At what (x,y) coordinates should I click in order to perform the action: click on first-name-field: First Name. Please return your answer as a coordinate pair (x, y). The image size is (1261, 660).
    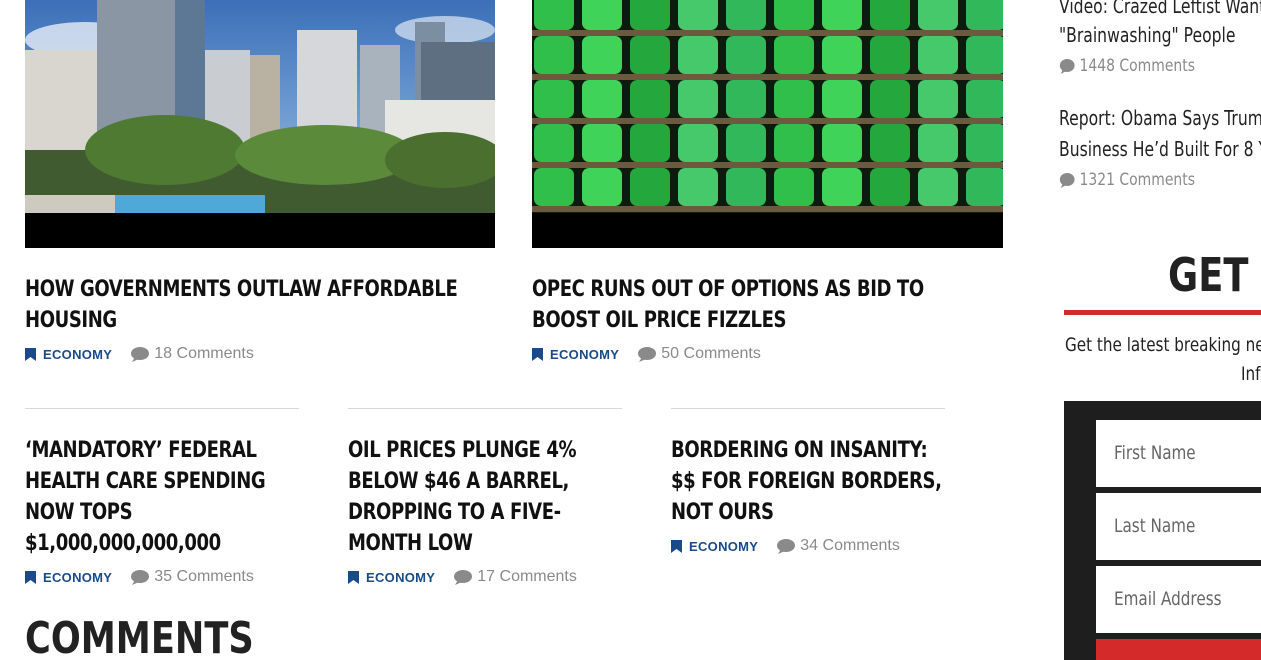
    Looking at the image, I should click on (1178, 453).